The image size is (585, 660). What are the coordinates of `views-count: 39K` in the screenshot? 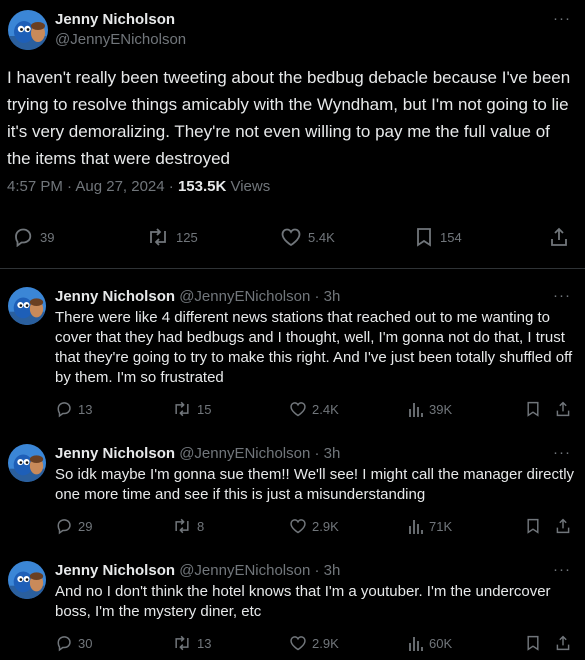 It's located at (441, 409).